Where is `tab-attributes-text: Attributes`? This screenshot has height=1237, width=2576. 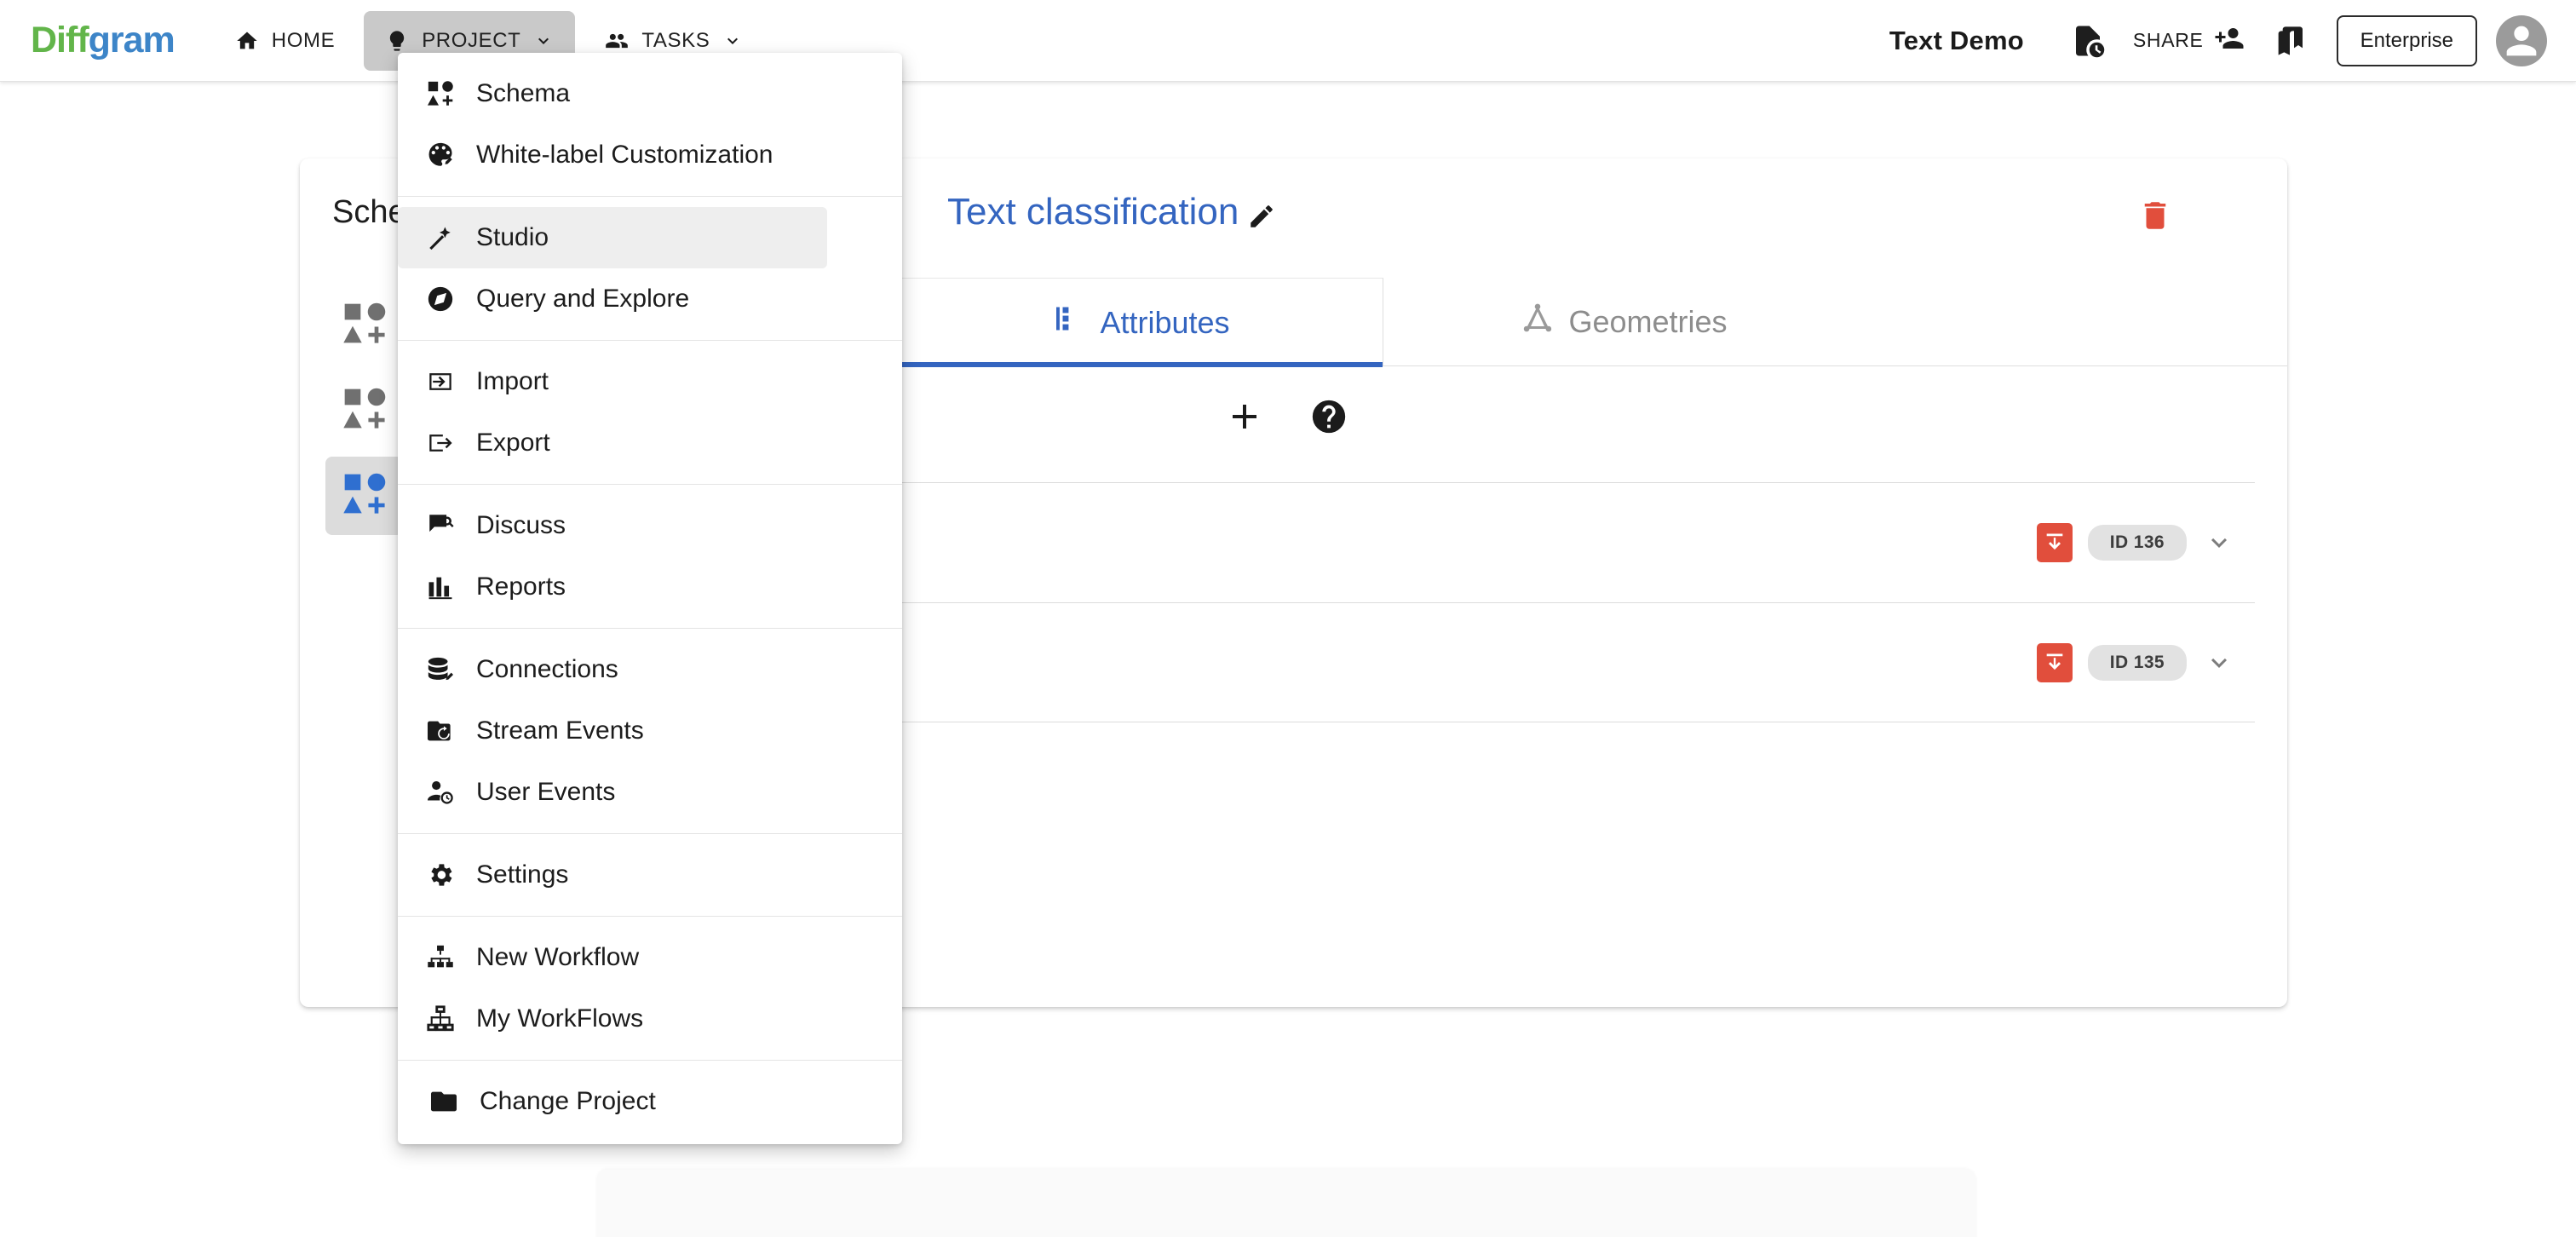
tab-attributes-text: Attributes is located at coordinates (1165, 322).